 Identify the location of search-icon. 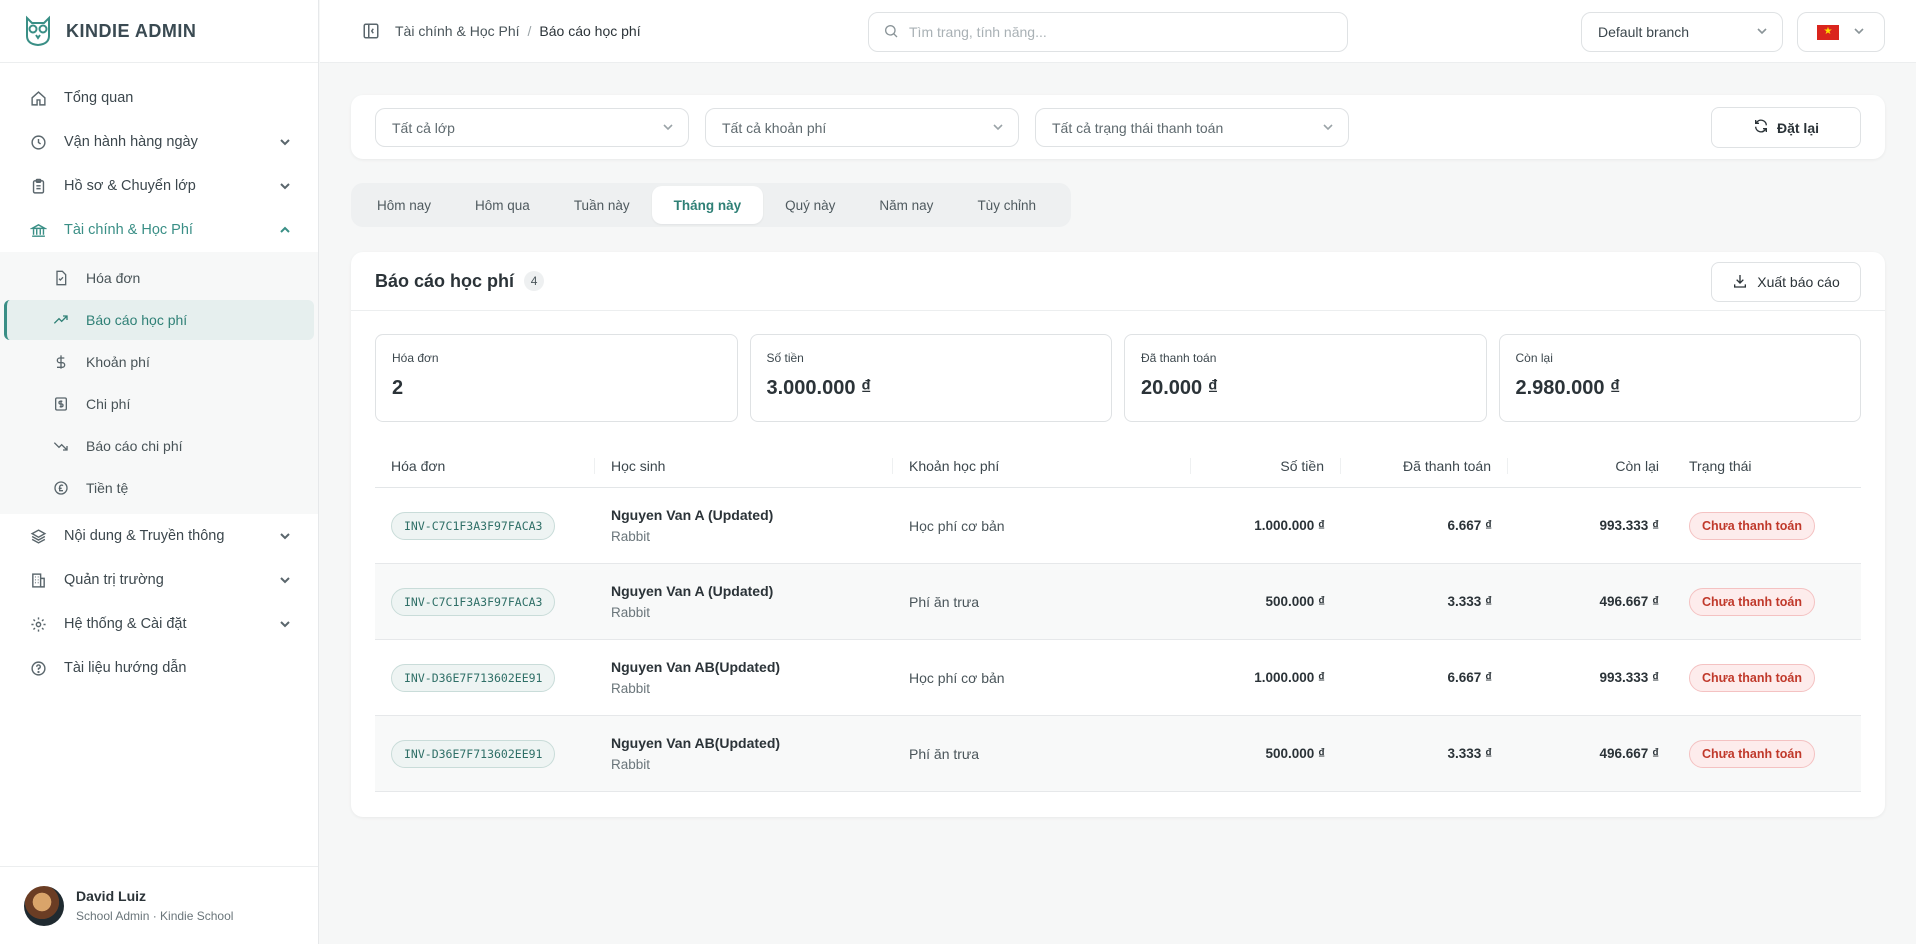
(891, 32).